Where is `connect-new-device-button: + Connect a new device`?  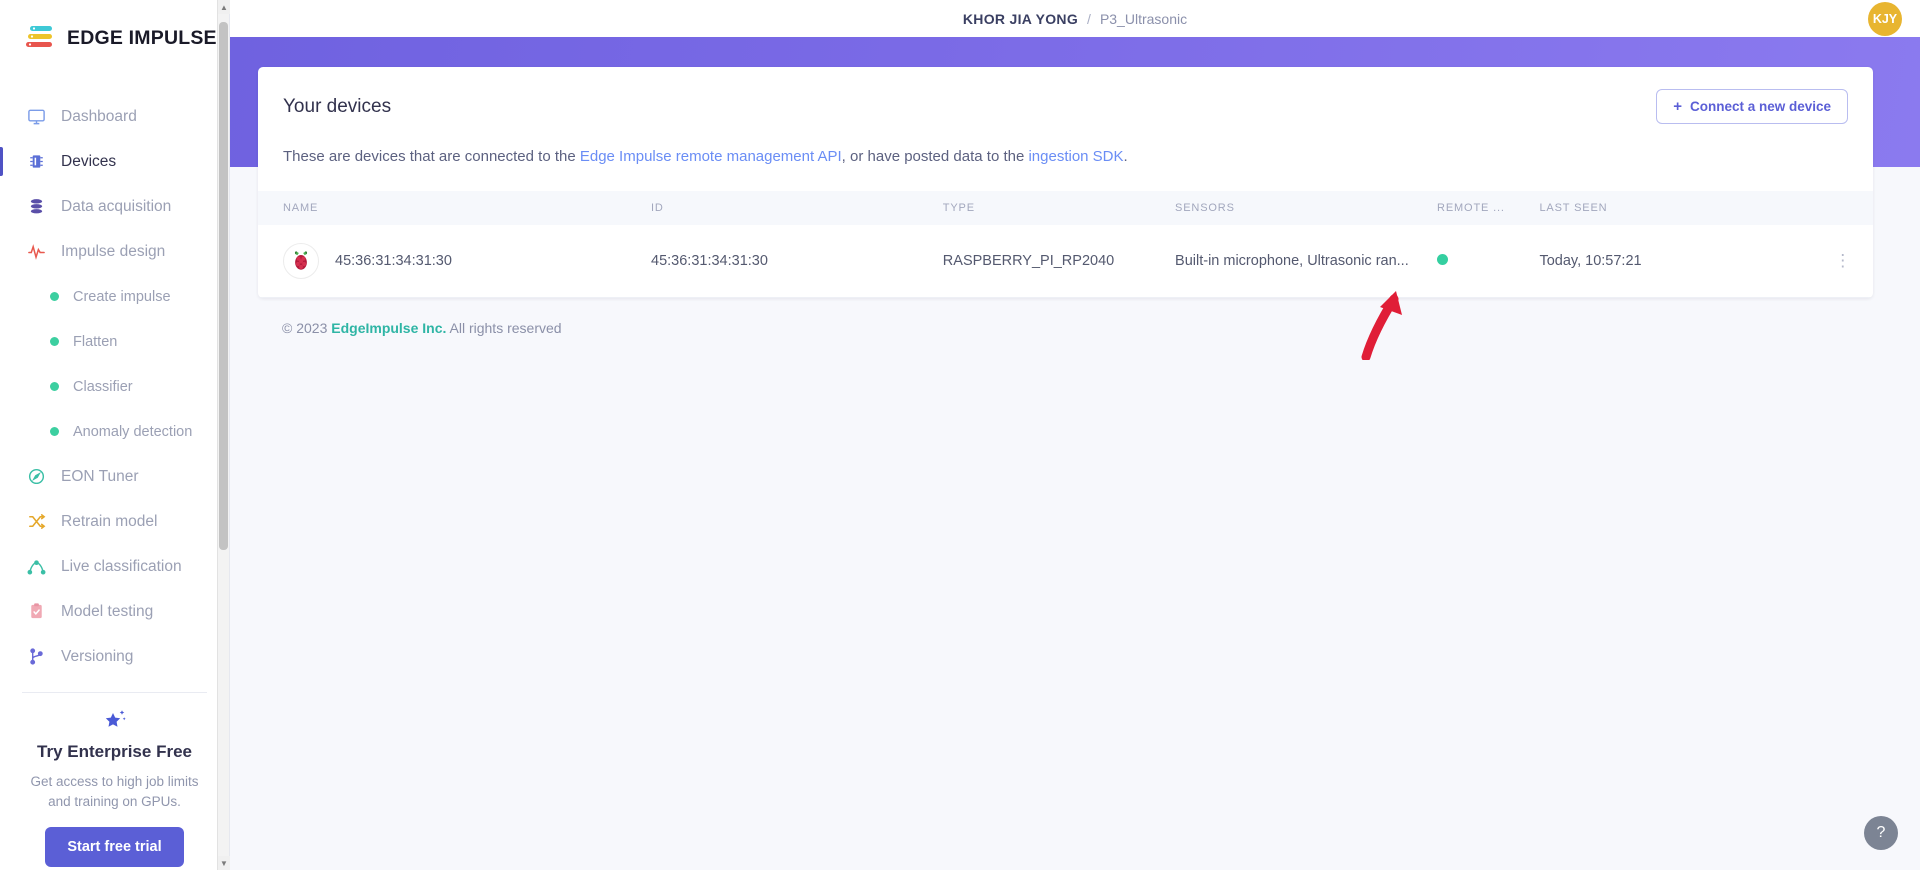
connect-new-device-button: + Connect a new device is located at coordinates (1752, 106).